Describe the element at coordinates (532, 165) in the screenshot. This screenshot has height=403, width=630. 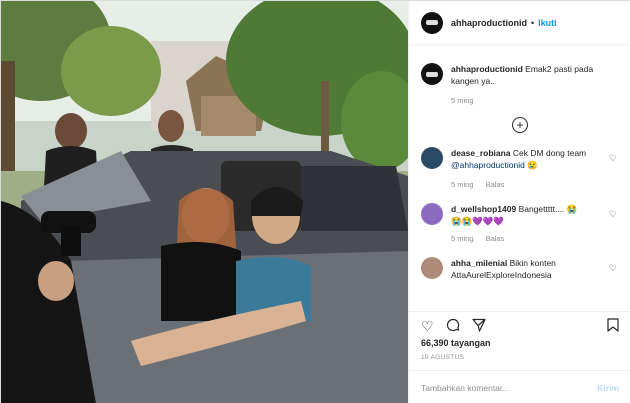
I see `comment-emoji: 😢` at that location.